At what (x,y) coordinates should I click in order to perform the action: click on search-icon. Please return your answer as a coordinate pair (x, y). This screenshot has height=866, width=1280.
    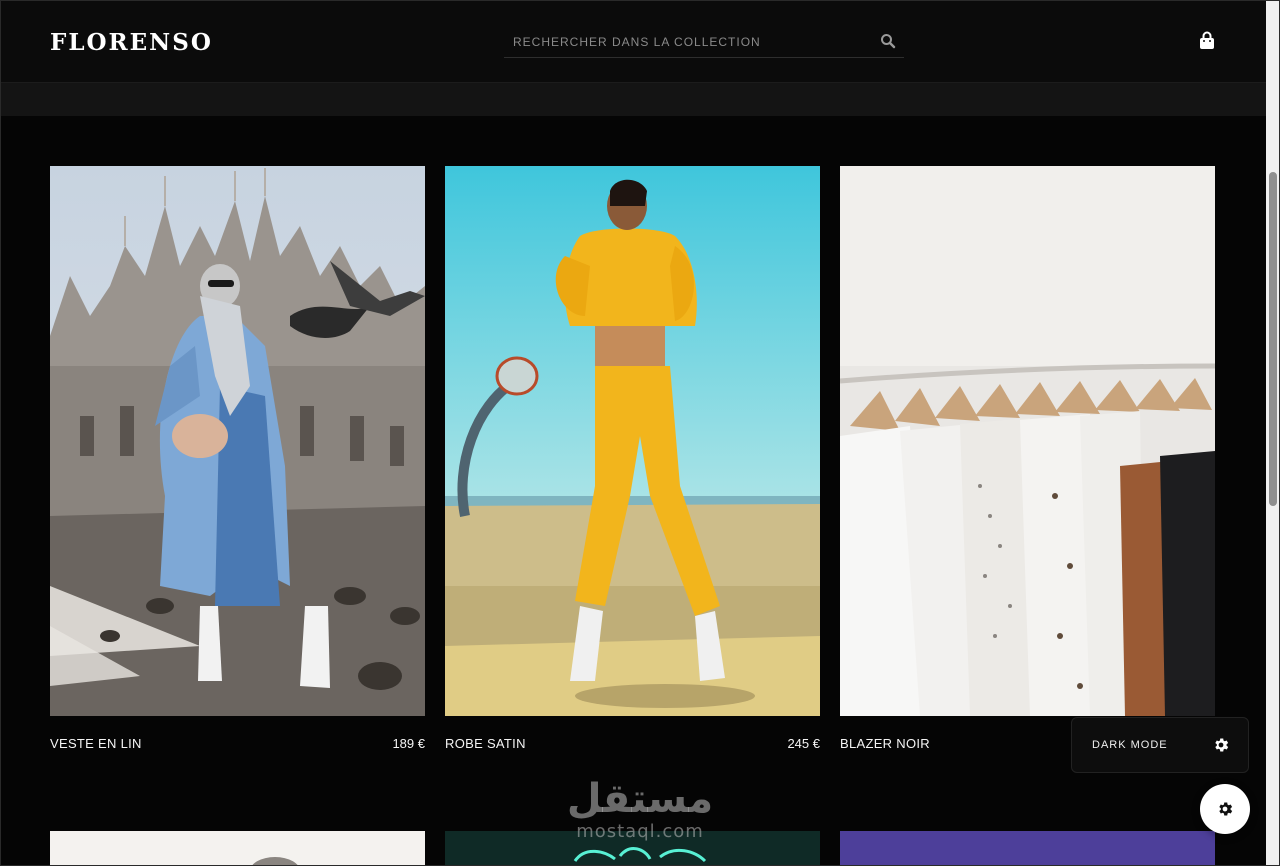
    Looking at the image, I should click on (888, 41).